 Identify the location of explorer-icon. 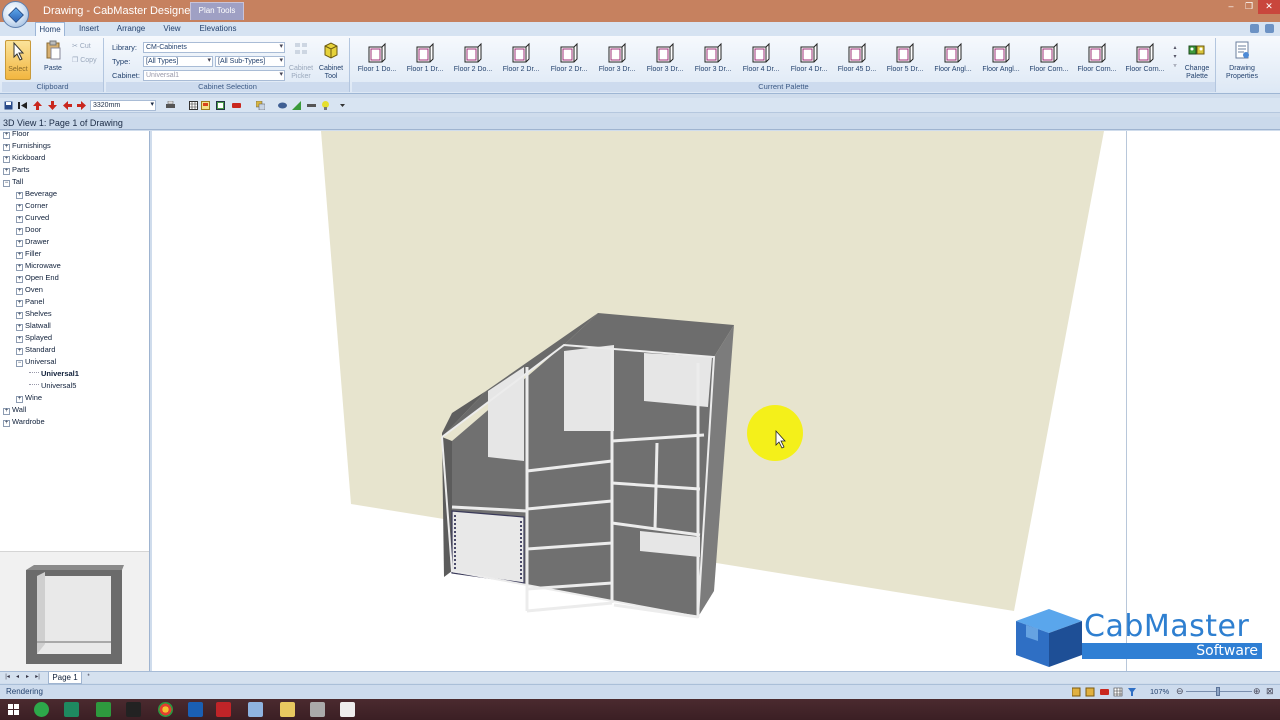
(287, 709).